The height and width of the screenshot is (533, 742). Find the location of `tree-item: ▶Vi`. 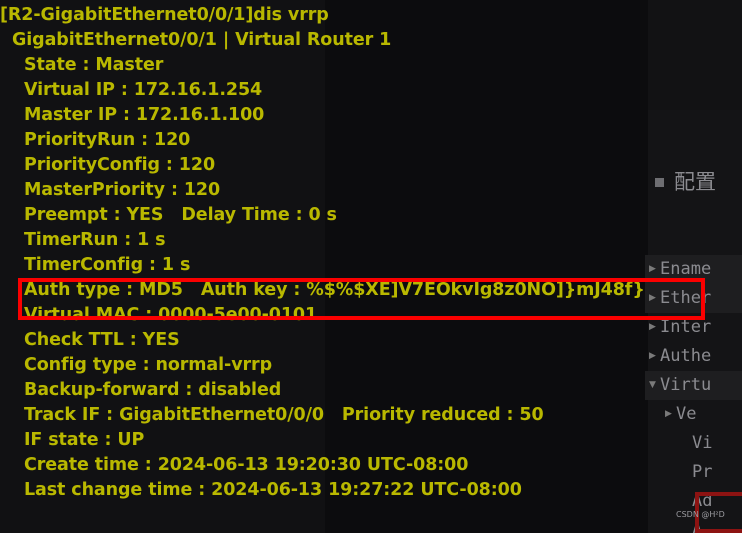

tree-item: ▶Vi is located at coordinates (693, 443).